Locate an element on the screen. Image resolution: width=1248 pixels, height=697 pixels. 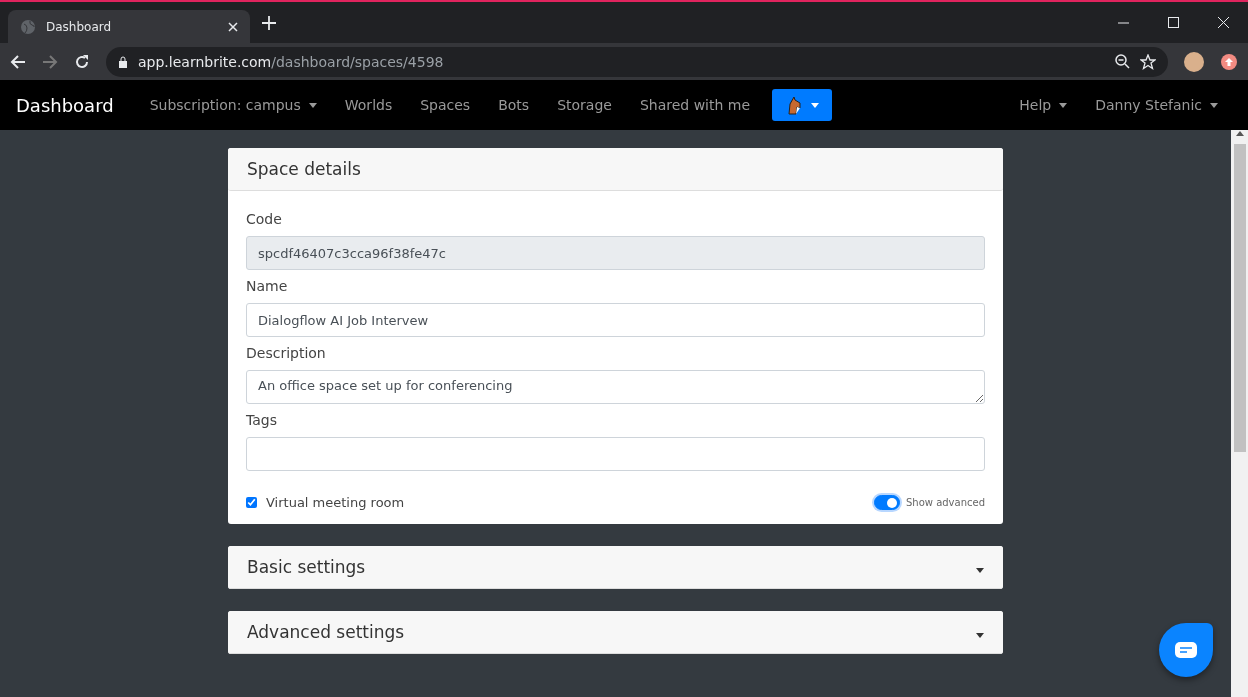
chat-button is located at coordinates (1186, 650).